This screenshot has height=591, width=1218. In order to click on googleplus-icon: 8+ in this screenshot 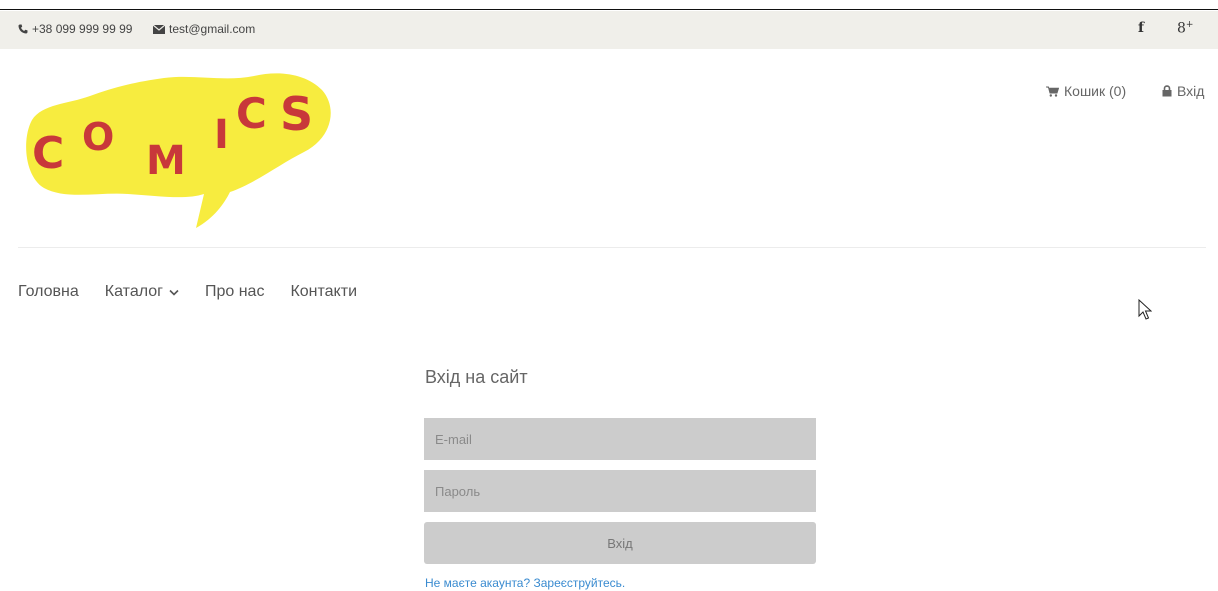, I will do `click(1185, 28)`.